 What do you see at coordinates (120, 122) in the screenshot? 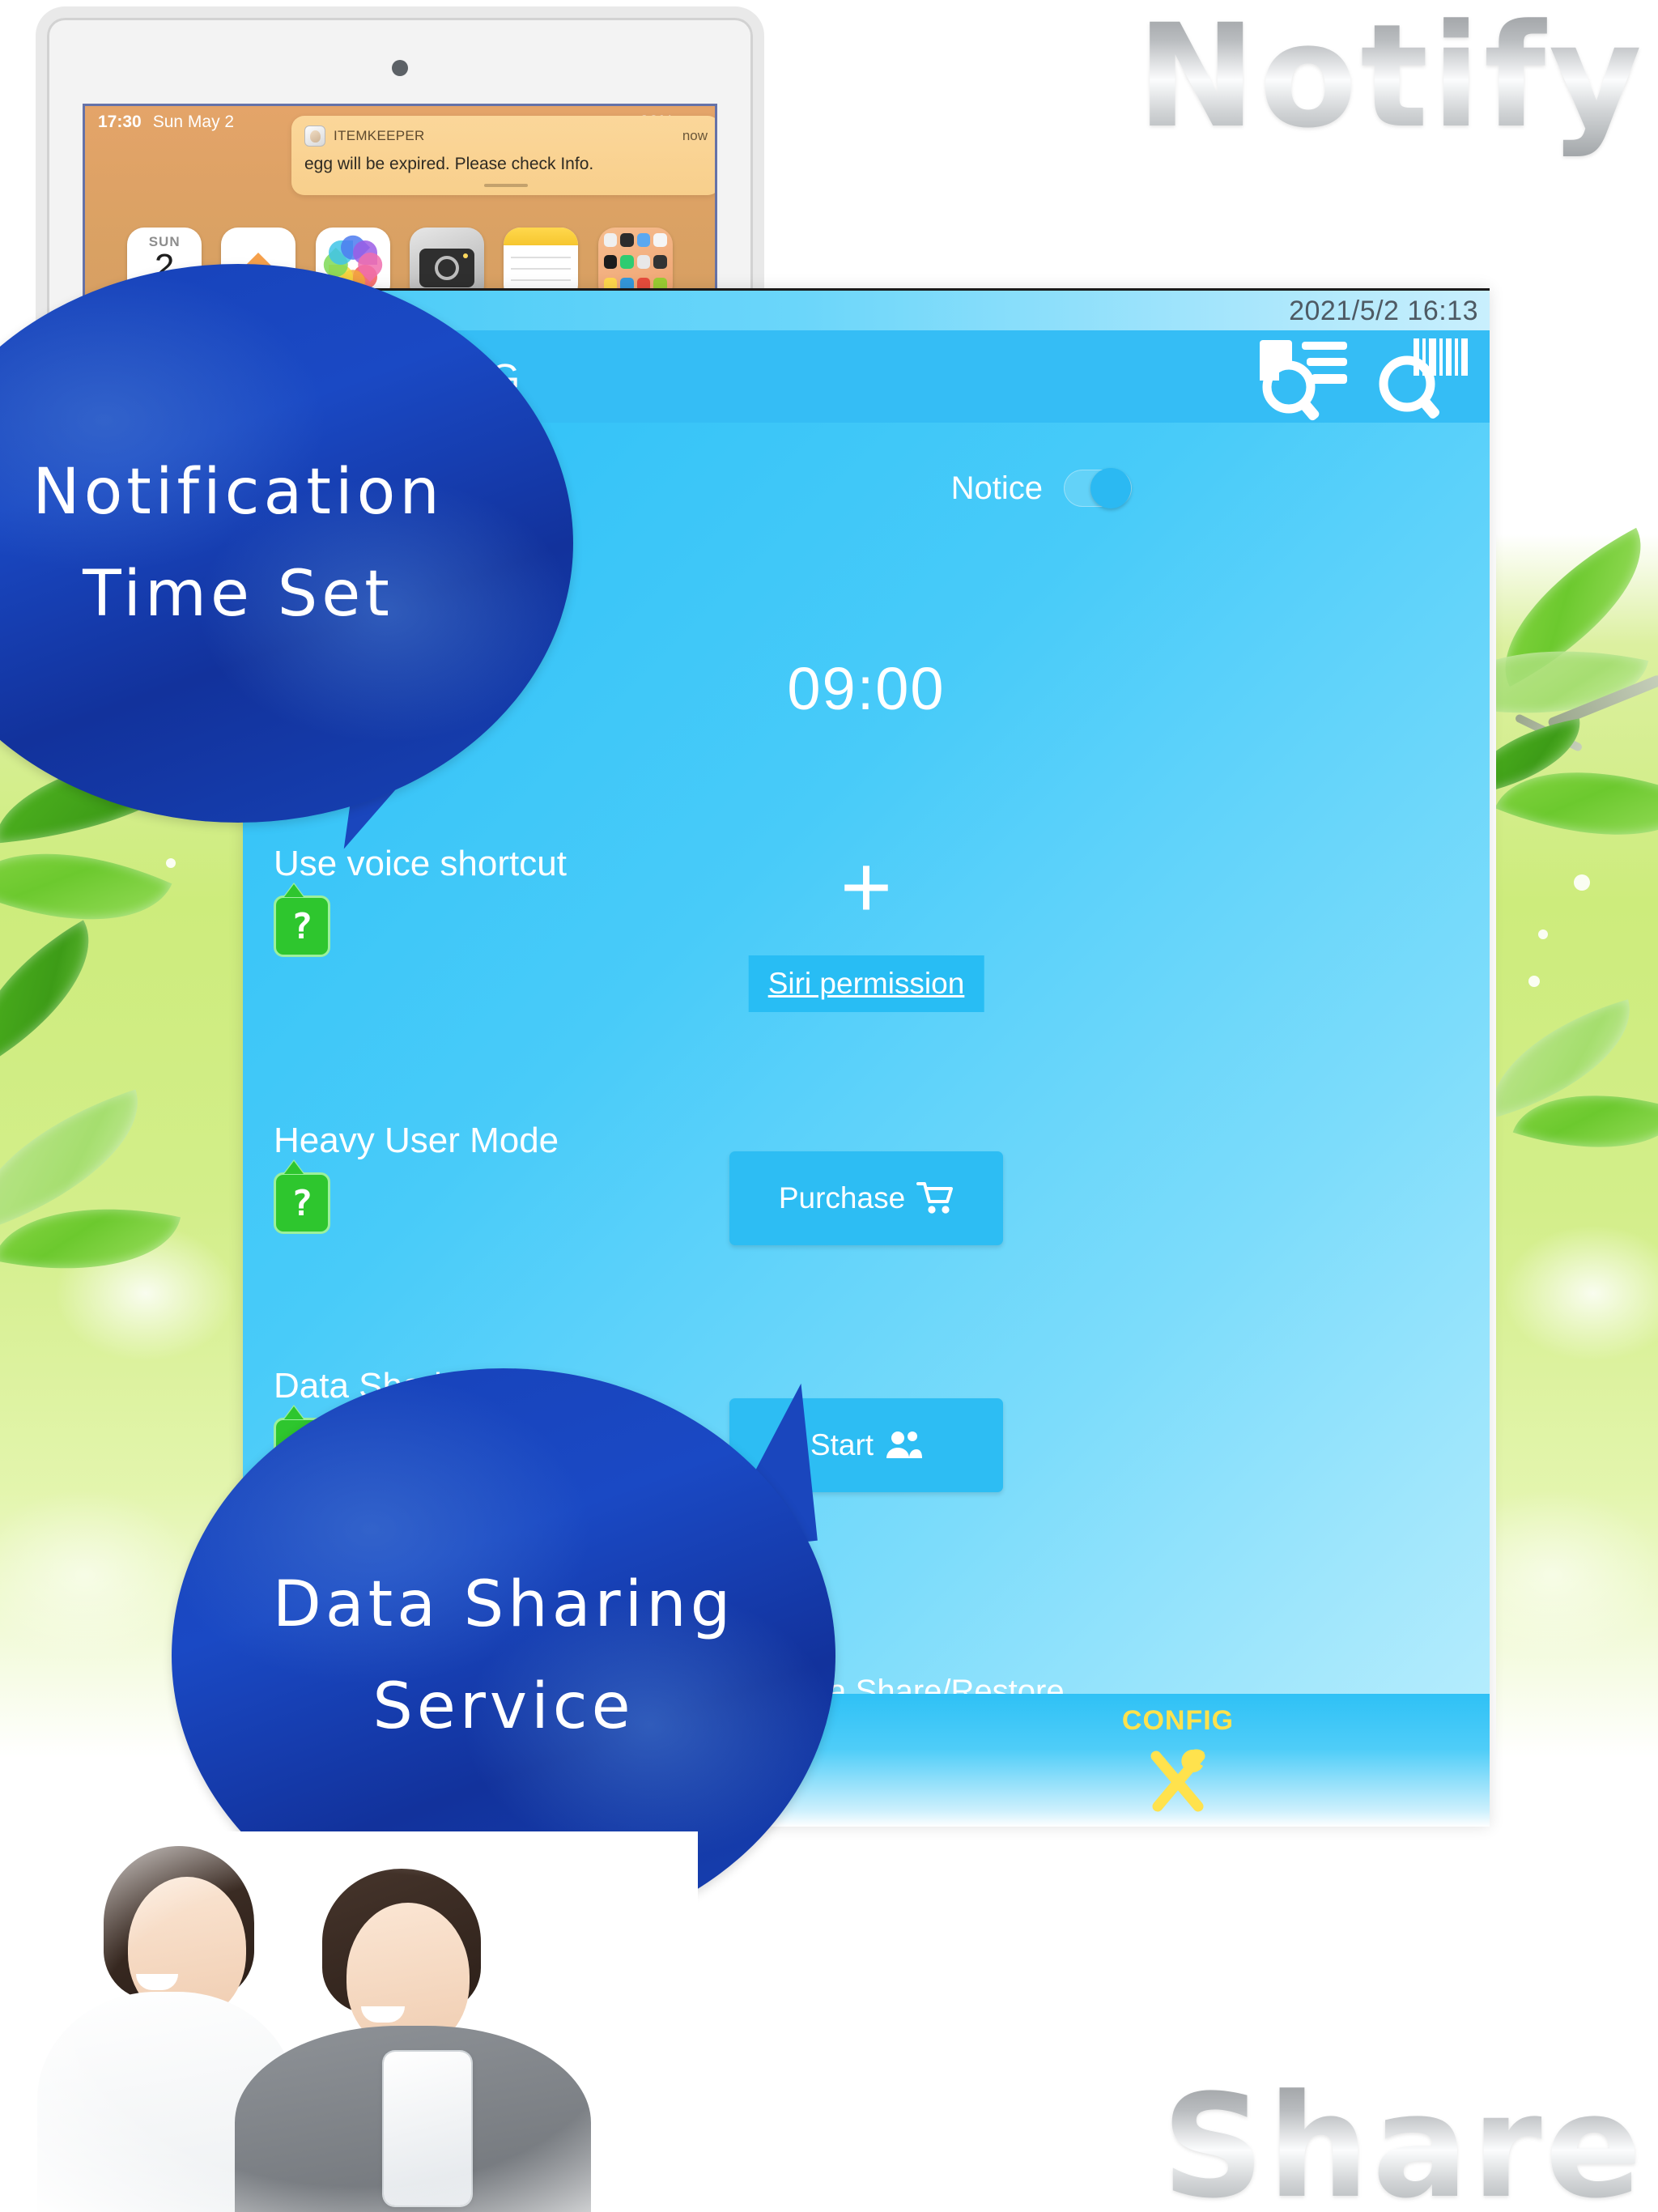
I see `ios-clock: 17:30` at bounding box center [120, 122].